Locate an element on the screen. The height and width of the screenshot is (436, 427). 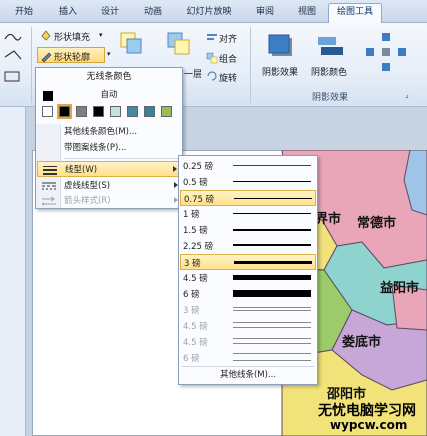
shadow-effect-icon is located at coordinates (281, 46).